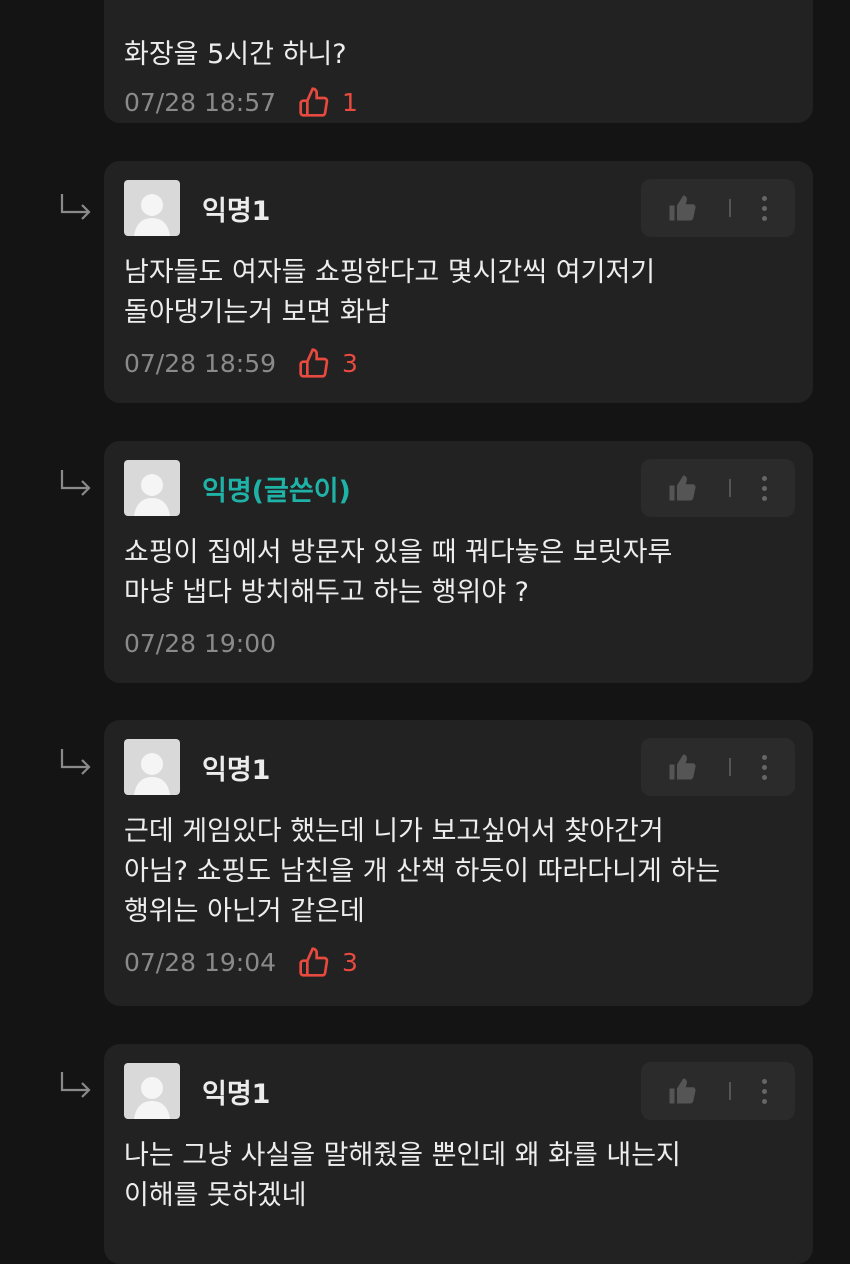  Describe the element at coordinates (458, 643) in the screenshot. I see `comment-meta: 07/28 19:00` at that location.